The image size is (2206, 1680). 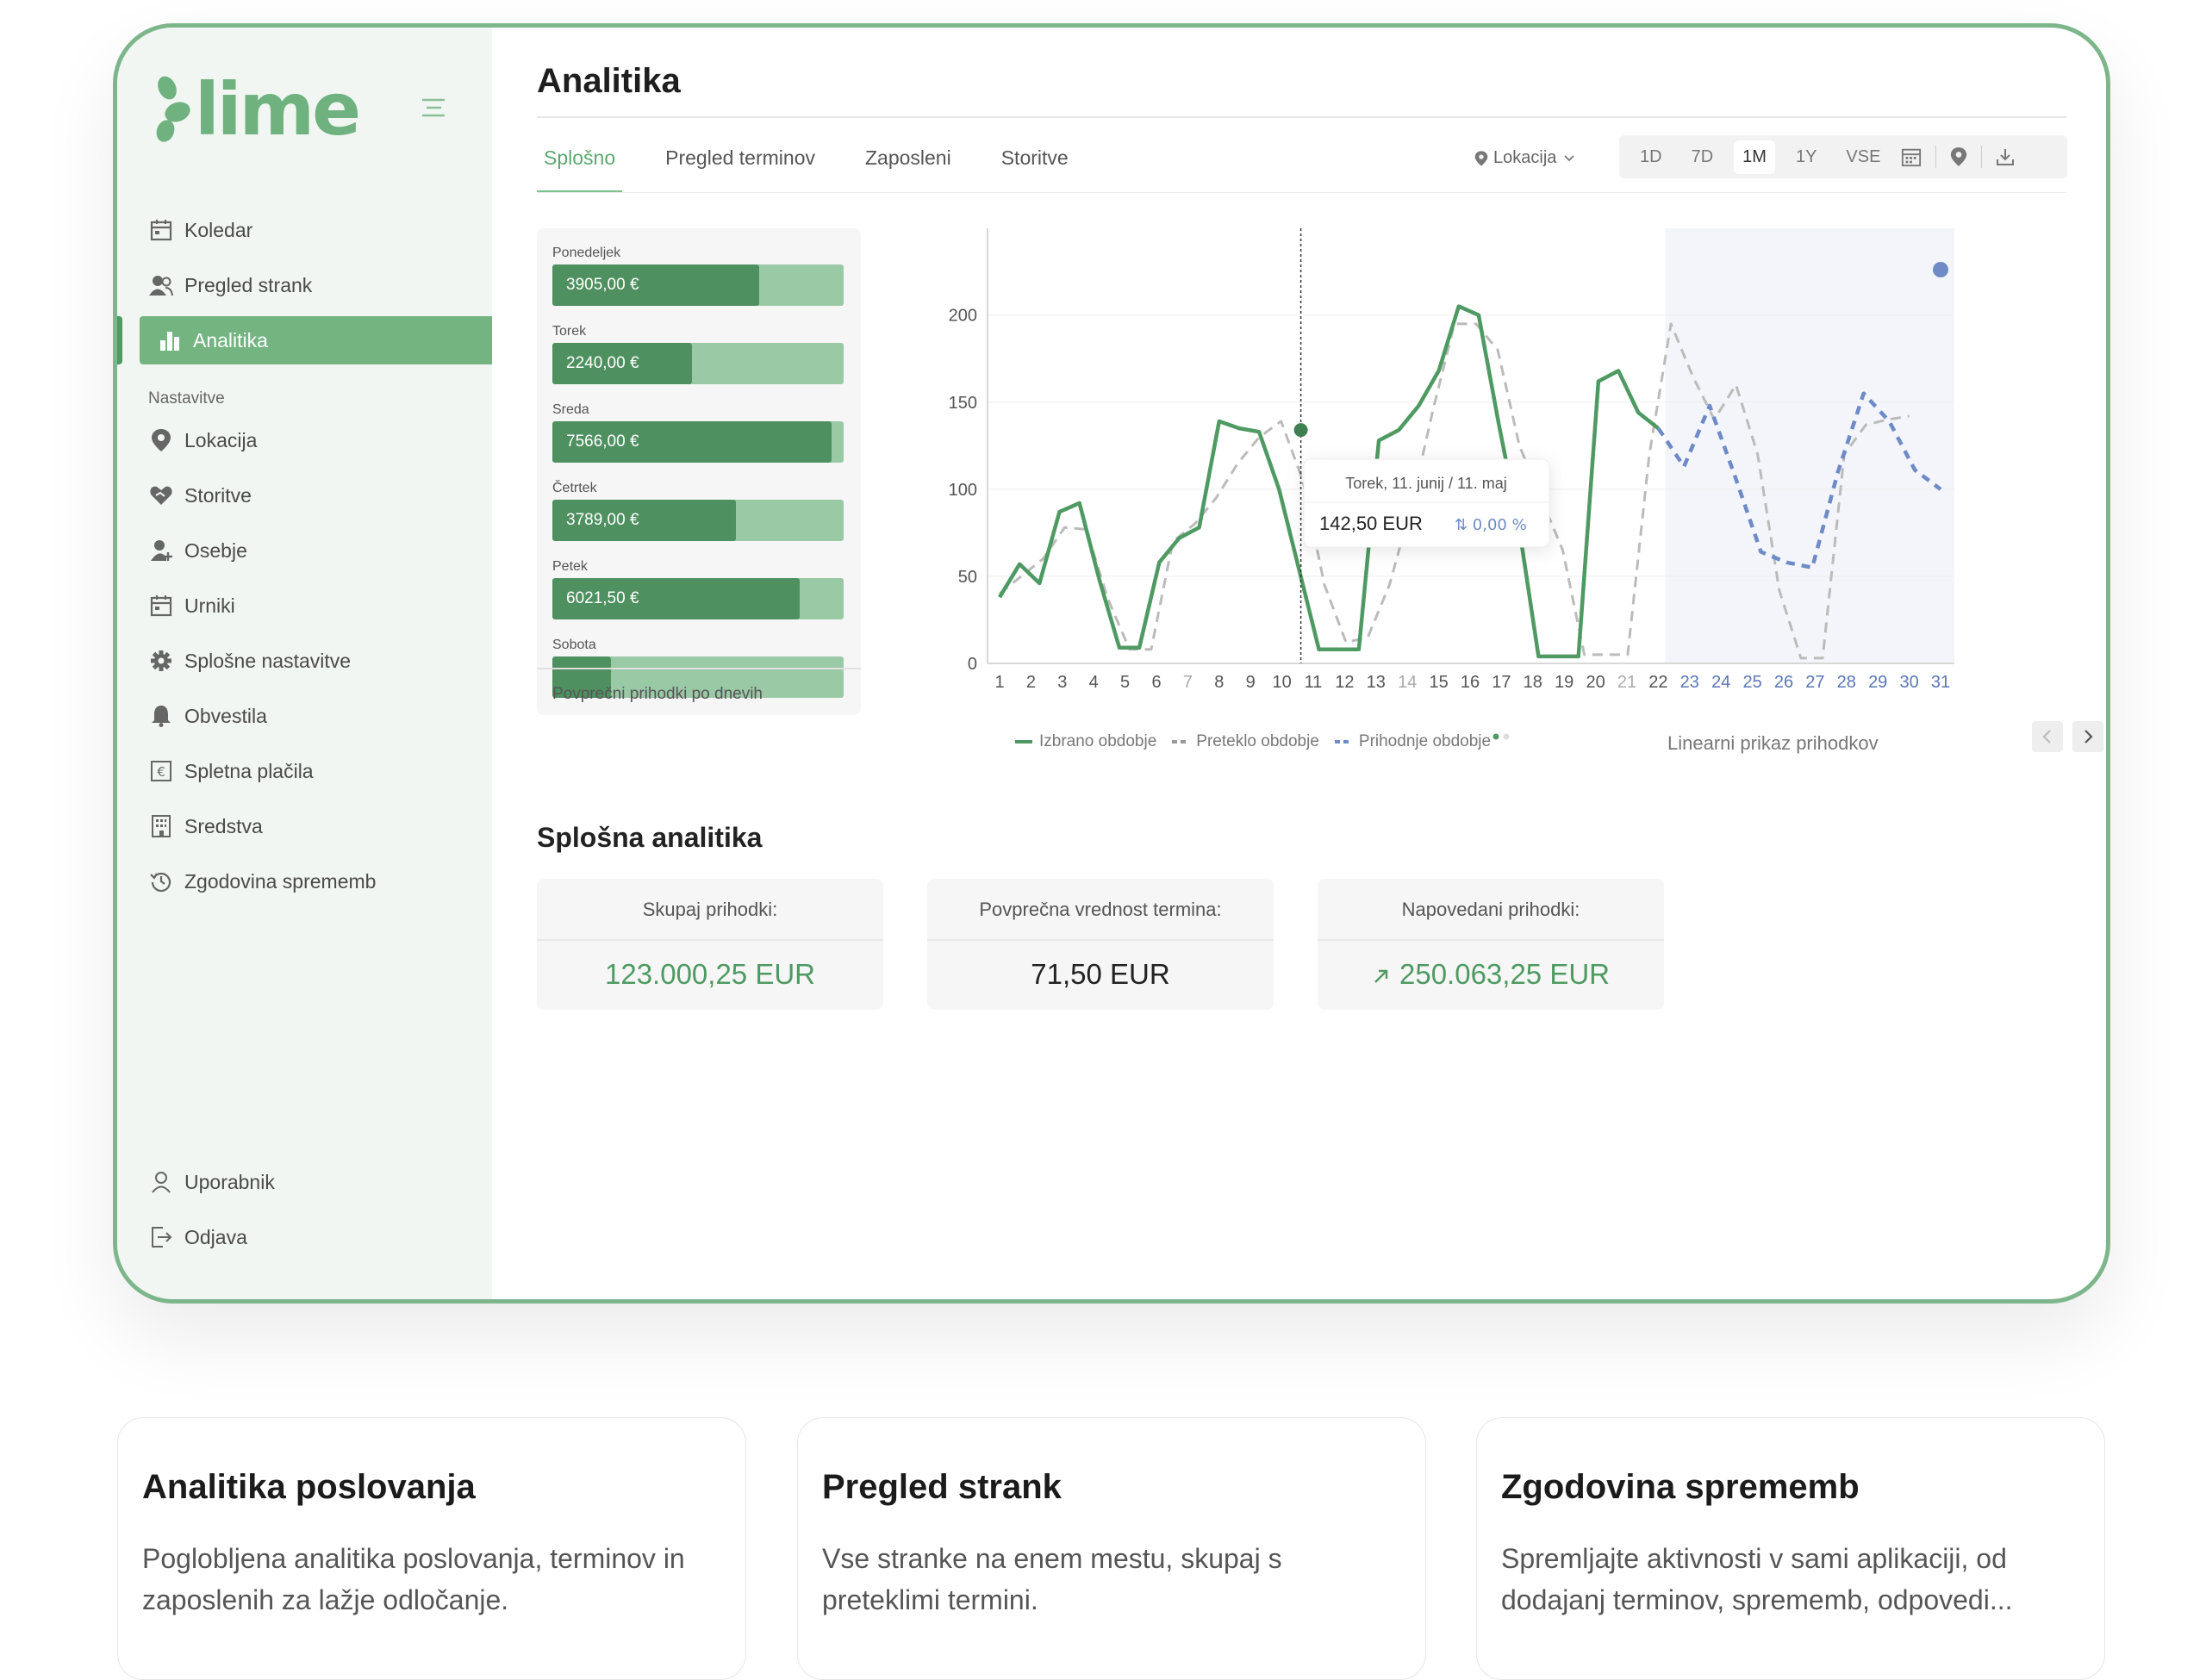 I want to click on tab-zaposleni: Zaposleni, so click(x=908, y=167).